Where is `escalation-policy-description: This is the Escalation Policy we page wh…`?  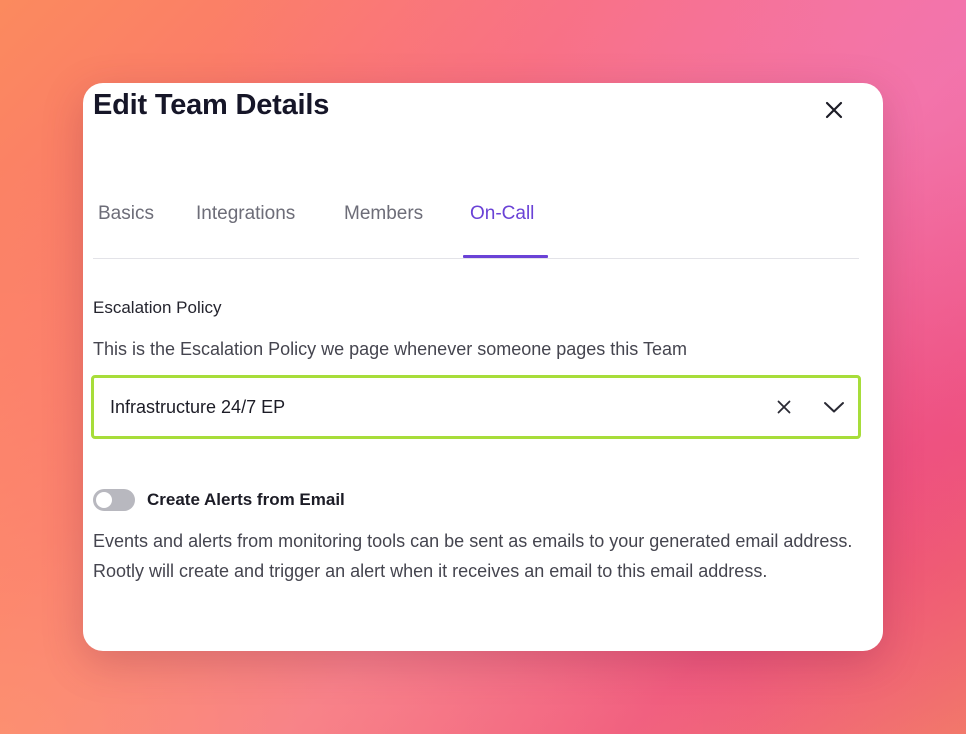
escalation-policy-description: This is the Escalation Policy we page wh… is located at coordinates (390, 349).